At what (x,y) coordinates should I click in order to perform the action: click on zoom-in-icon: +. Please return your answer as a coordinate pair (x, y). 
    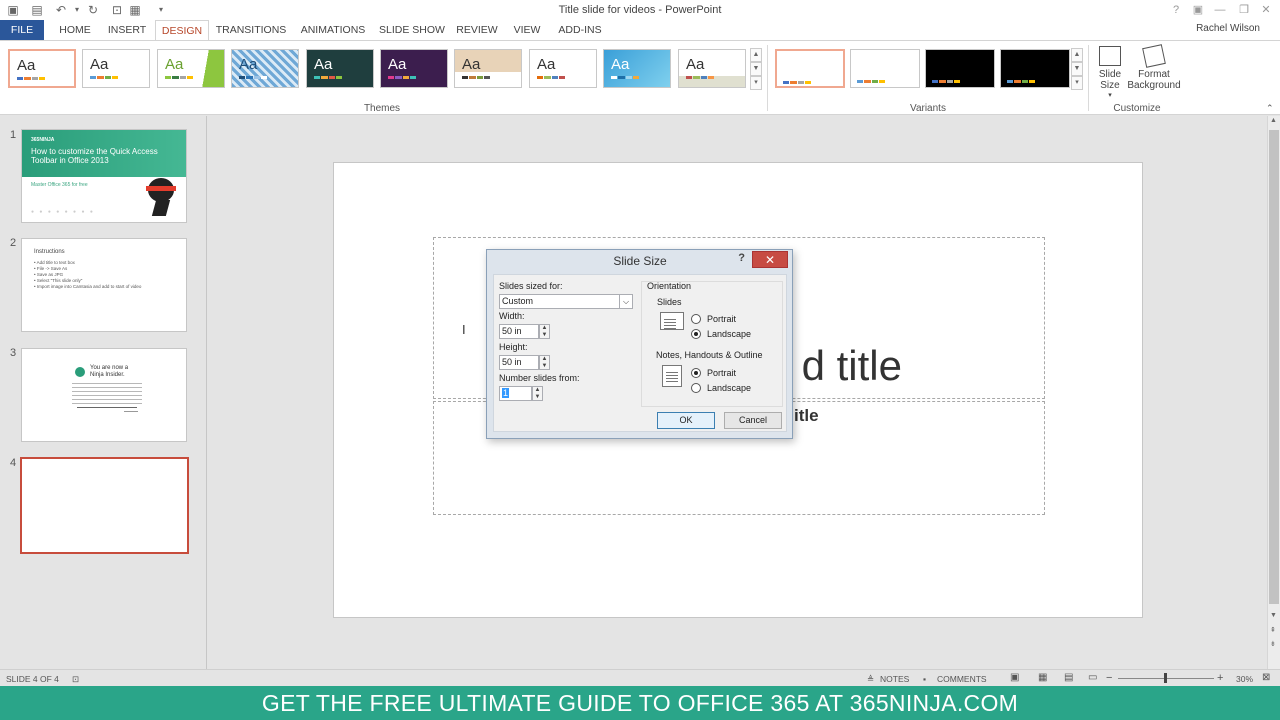
    Looking at the image, I should click on (1220, 678).